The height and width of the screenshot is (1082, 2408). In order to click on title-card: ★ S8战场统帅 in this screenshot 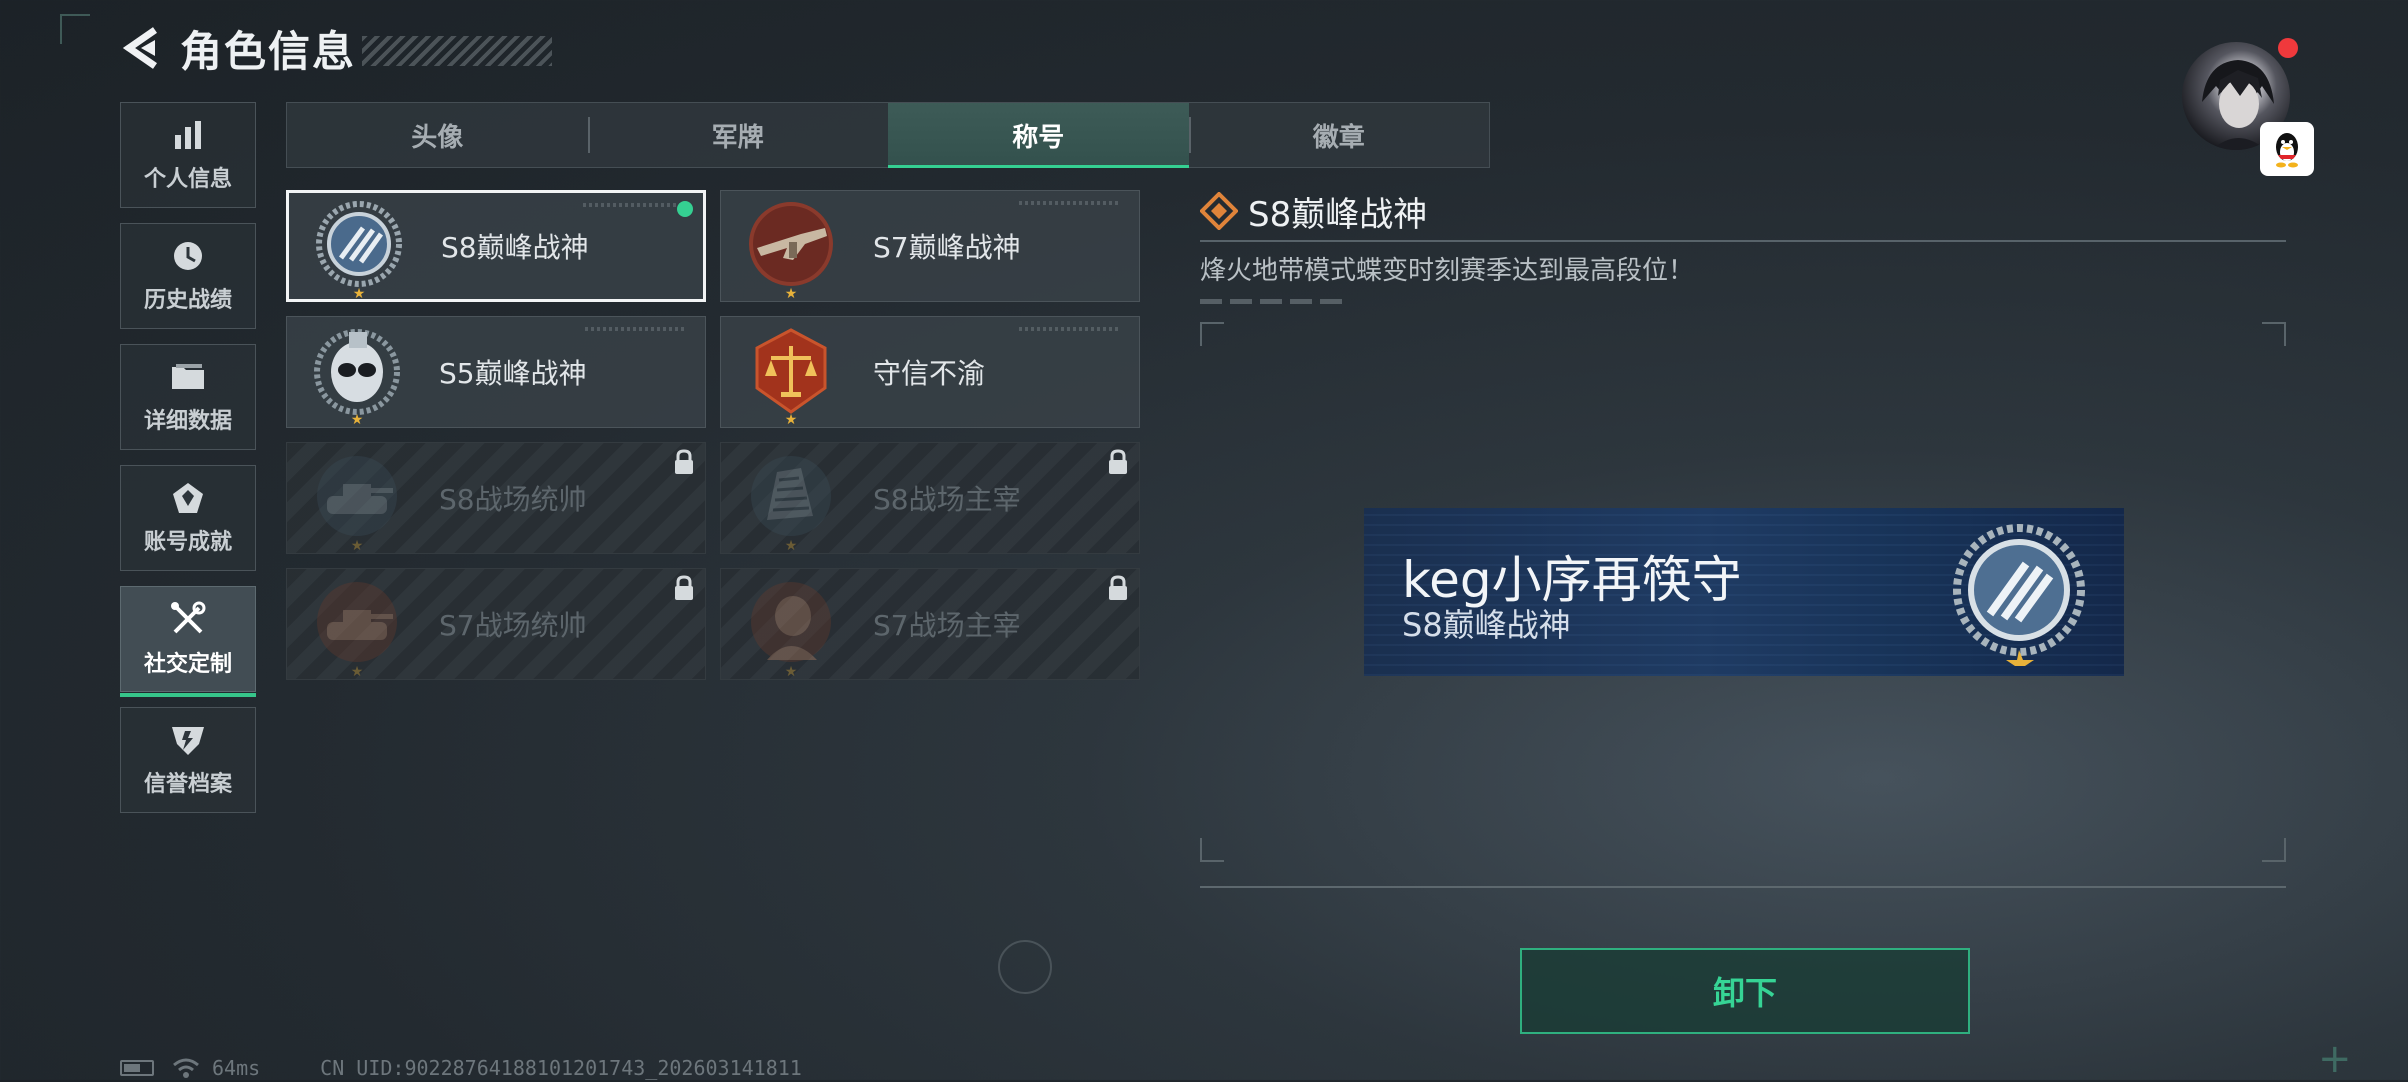, I will do `click(496, 498)`.